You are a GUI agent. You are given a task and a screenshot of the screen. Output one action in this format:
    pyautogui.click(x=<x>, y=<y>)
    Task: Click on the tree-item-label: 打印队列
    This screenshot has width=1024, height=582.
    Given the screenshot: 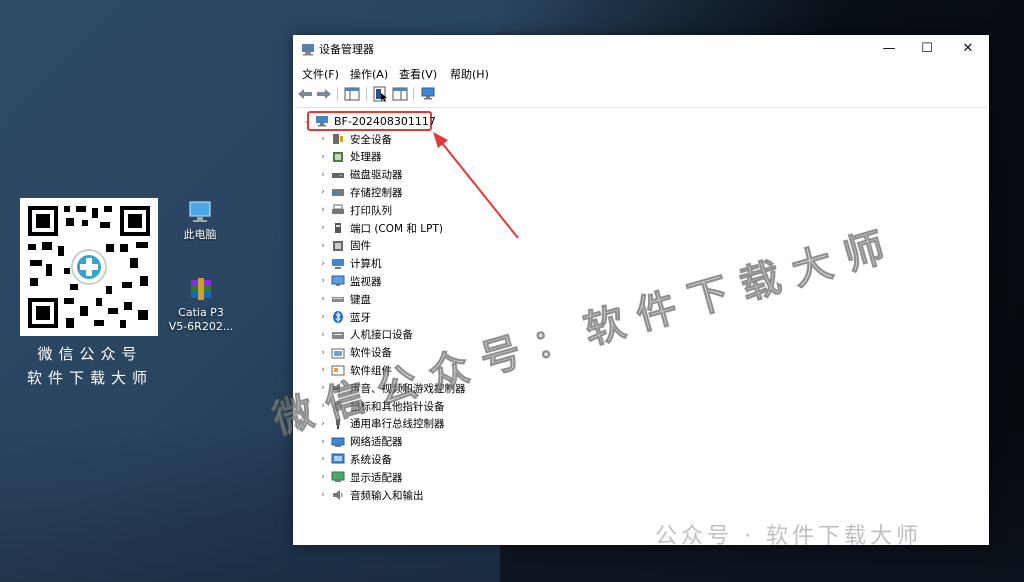 What is the action you would take?
    pyautogui.click(x=371, y=210)
    